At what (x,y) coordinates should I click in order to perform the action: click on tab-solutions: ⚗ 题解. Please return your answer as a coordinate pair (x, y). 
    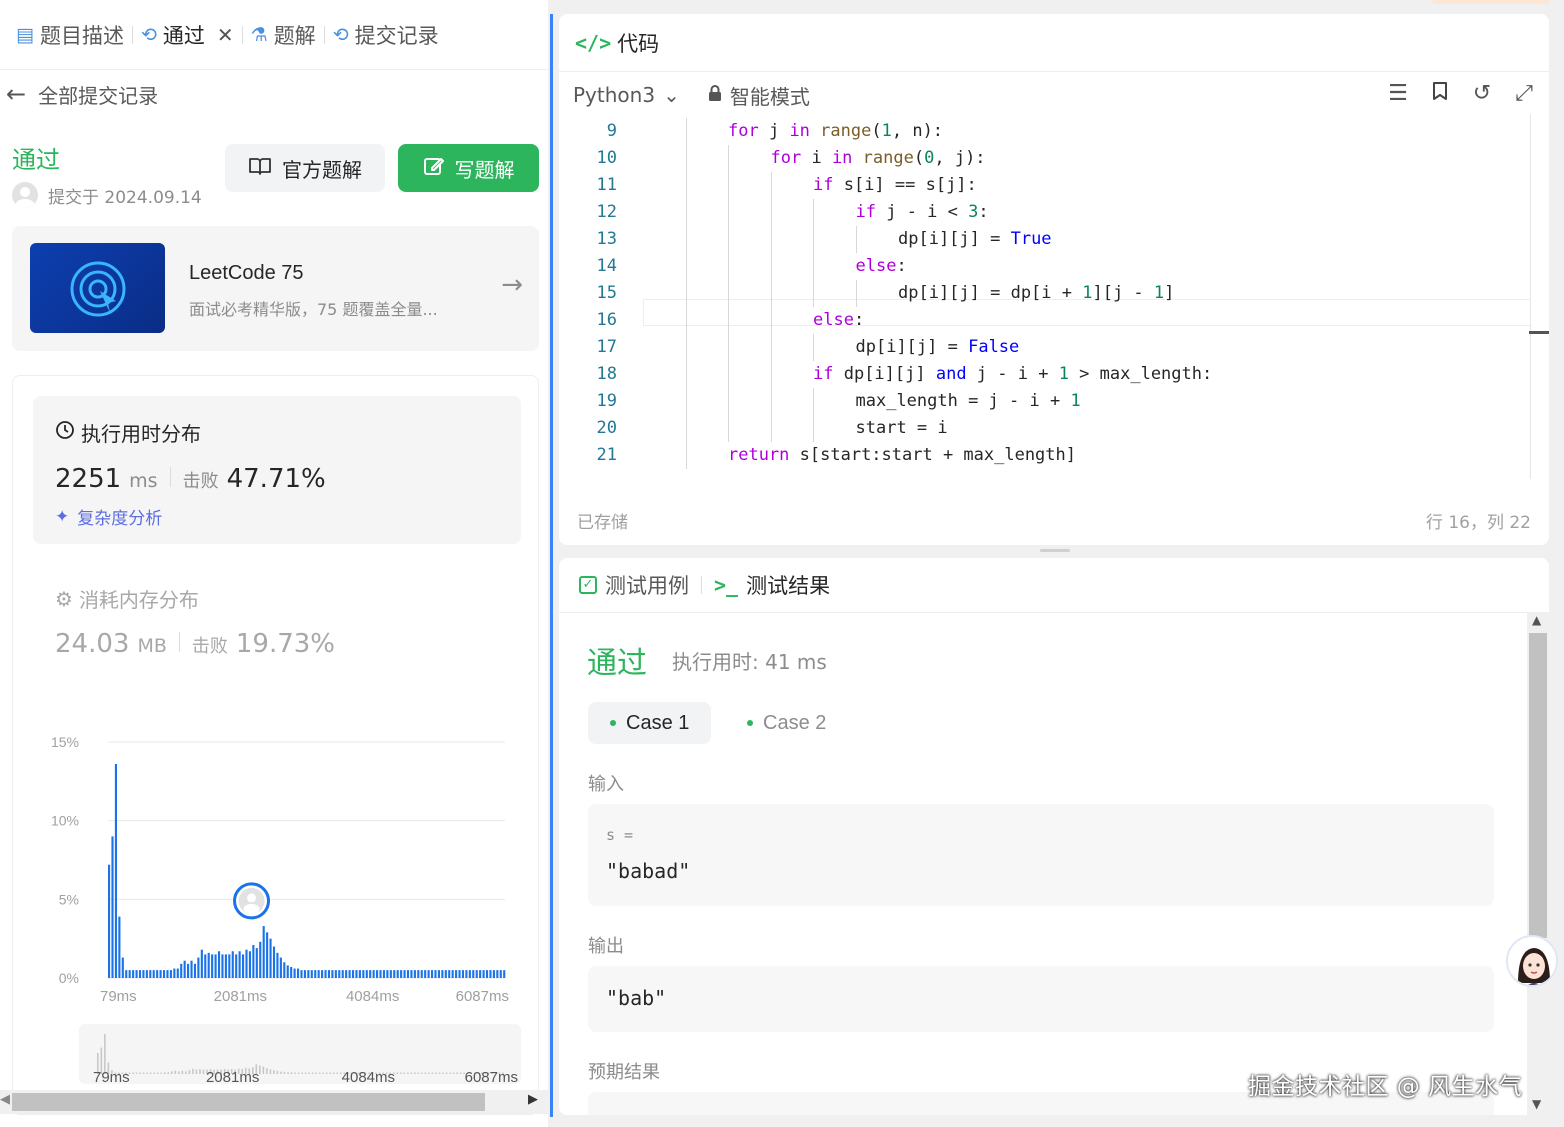
    Looking at the image, I should click on (283, 35).